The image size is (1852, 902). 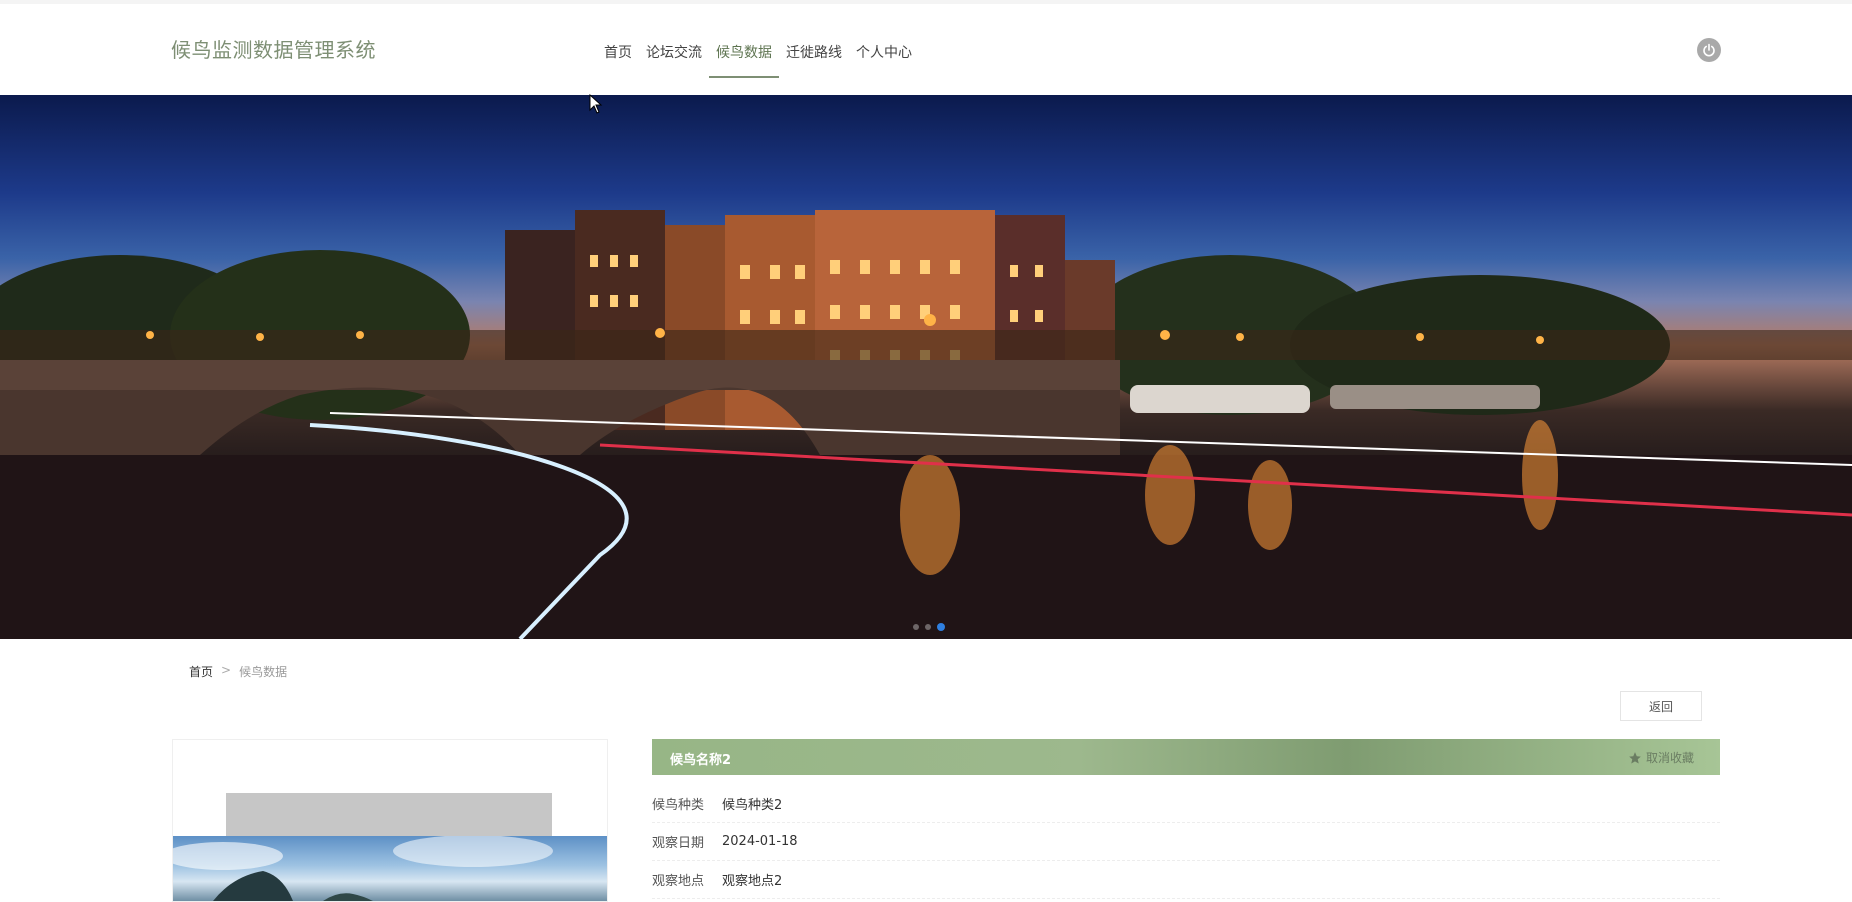 What do you see at coordinates (752, 805) in the screenshot?
I see `info-value: 候鸟种类2` at bounding box center [752, 805].